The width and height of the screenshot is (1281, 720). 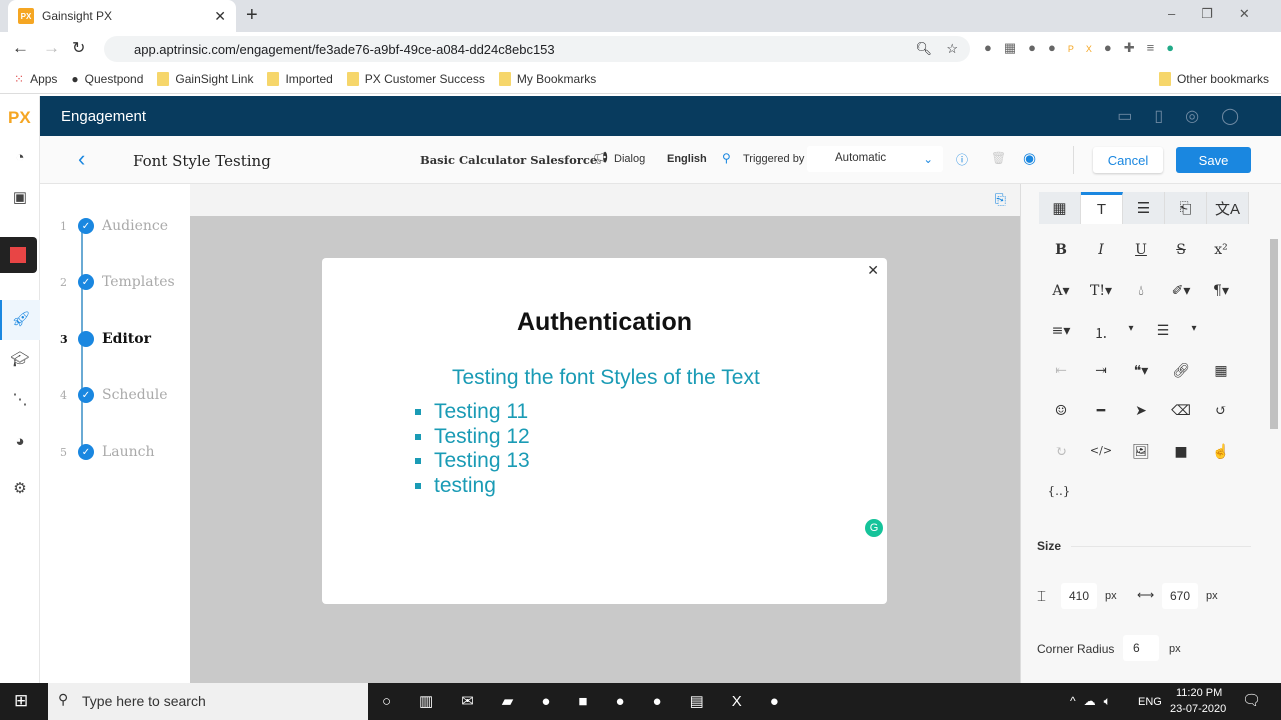 I want to click on dialog-subtitle: Testing the font Styles of the Text, so click(x=606, y=378).